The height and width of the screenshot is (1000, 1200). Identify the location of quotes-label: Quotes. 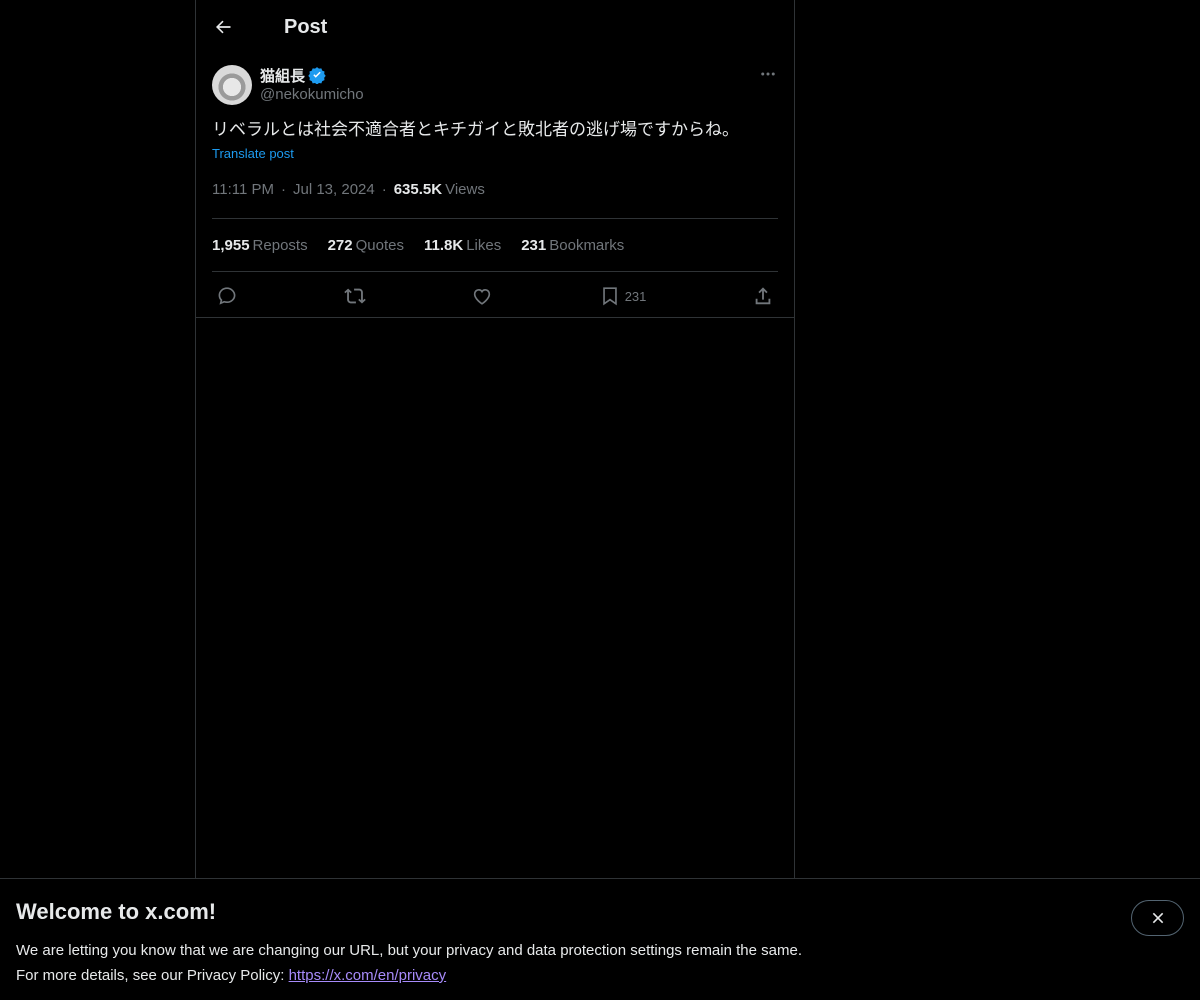
(379, 245).